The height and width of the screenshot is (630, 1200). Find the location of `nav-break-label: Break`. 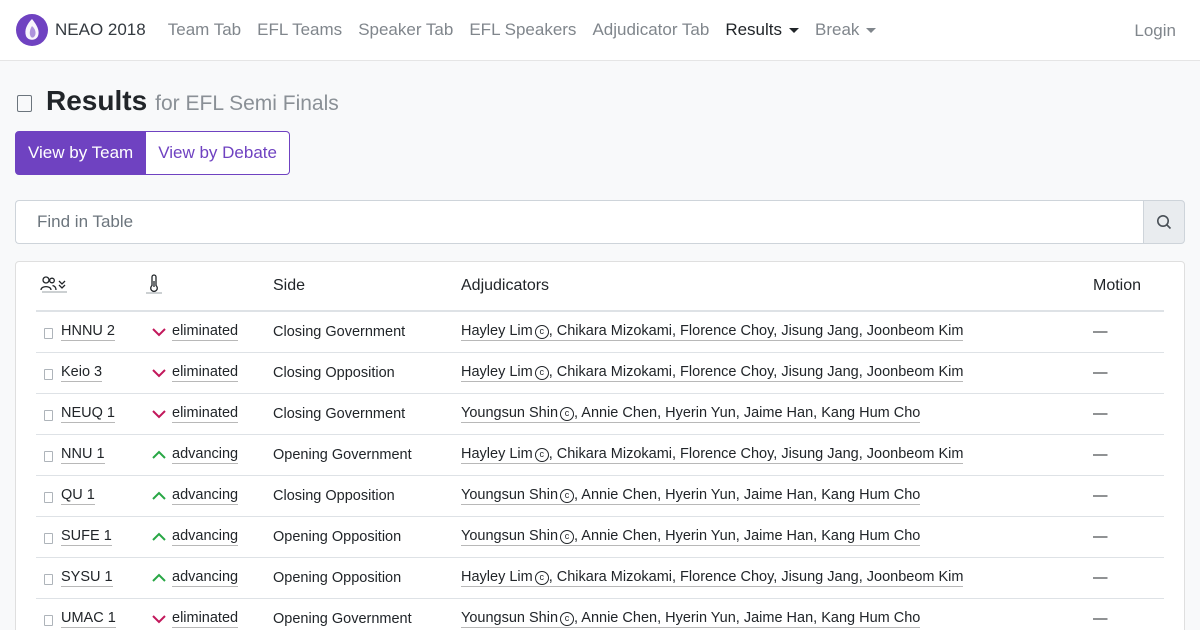

nav-break-label: Break is located at coordinates (837, 29).